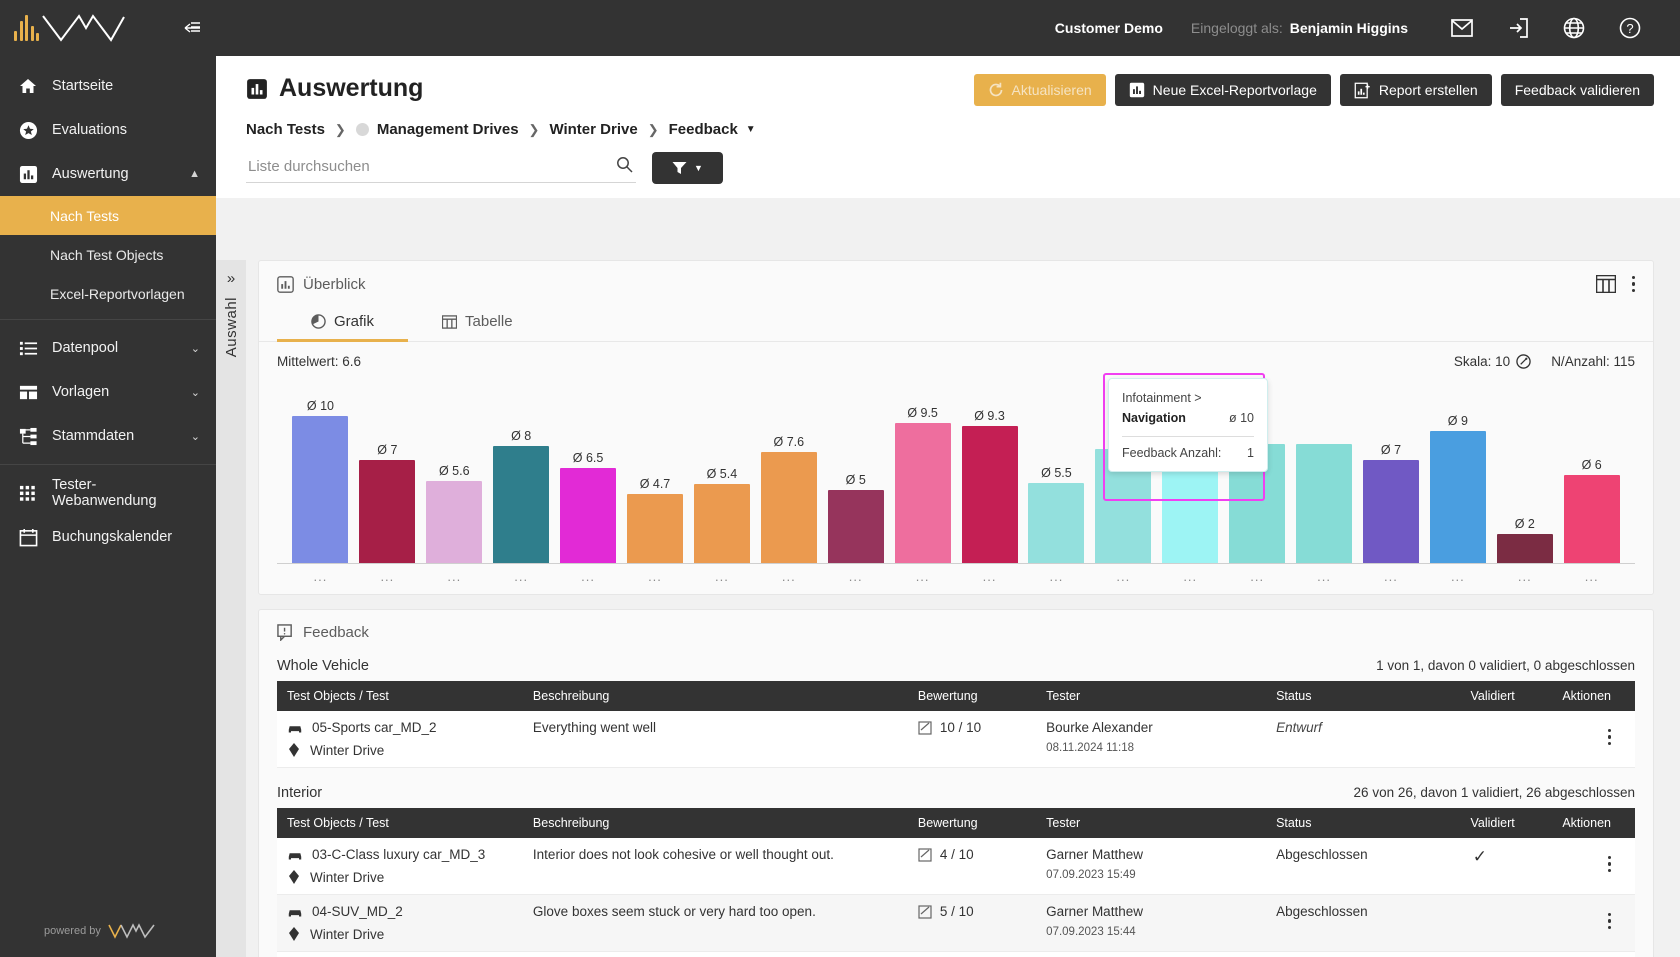 This screenshot has width=1680, height=957. I want to click on chart-bar-slot: Ø 6.5, so click(588, 476).